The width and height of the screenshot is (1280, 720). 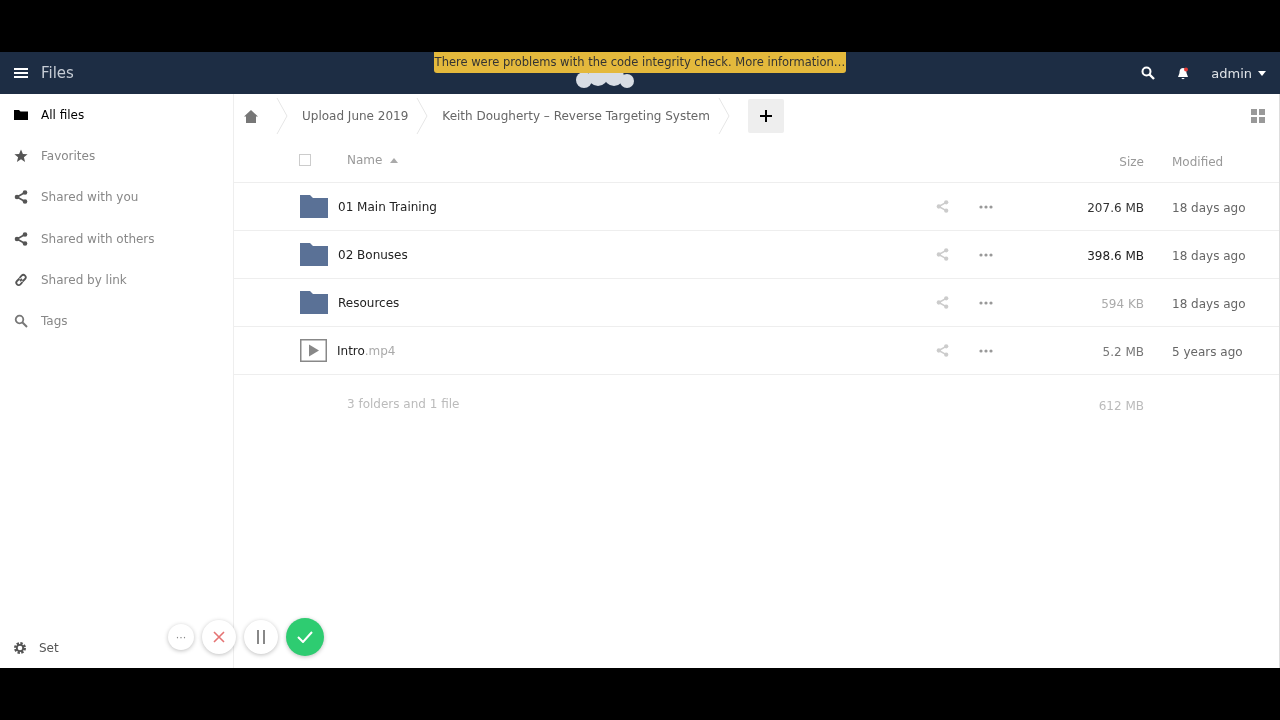 I want to click on file-size: 594 KB, so click(x=1122, y=304).